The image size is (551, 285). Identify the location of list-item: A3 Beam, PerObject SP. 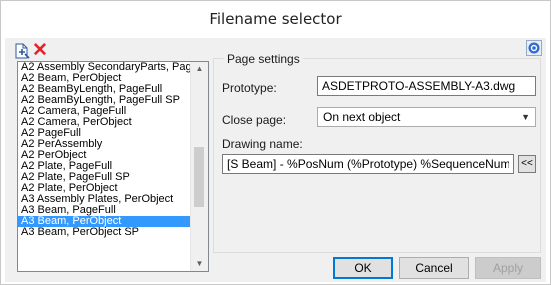
(104, 232).